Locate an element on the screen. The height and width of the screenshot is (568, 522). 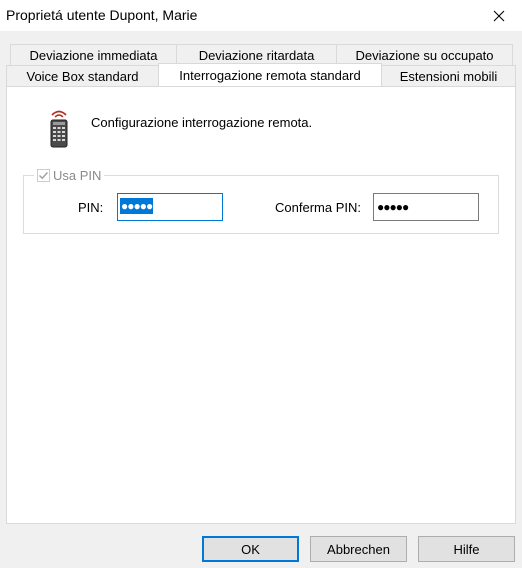
confirm-pin-label: Conferma PIN: is located at coordinates (318, 207).